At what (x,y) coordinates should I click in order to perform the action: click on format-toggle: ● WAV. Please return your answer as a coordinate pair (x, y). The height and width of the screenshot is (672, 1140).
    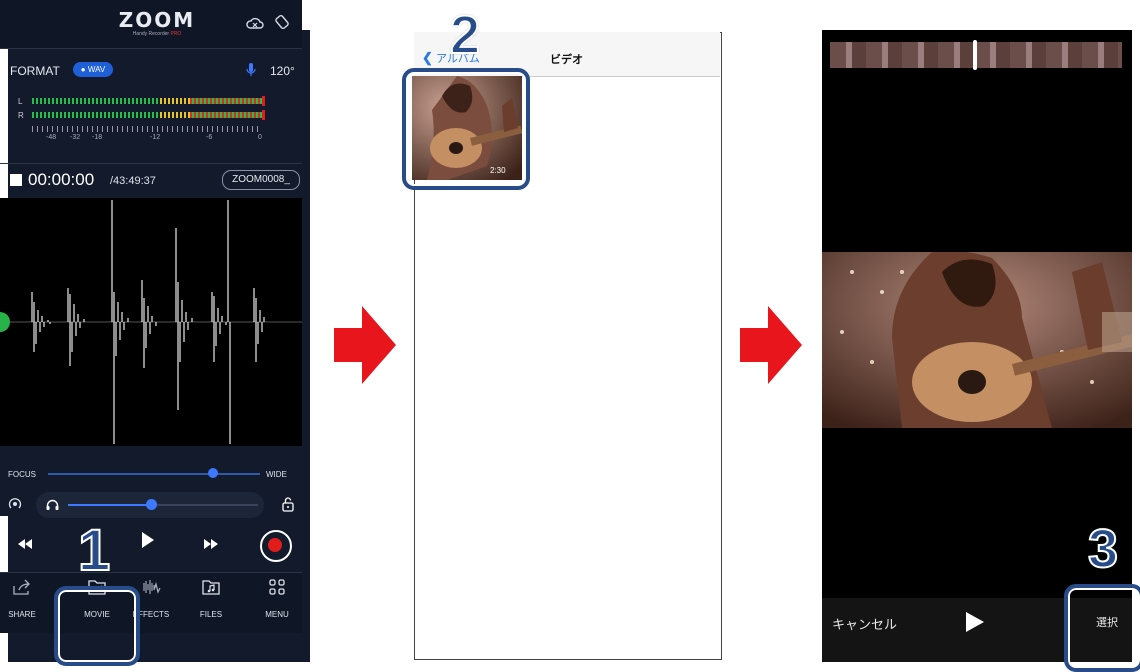
    Looking at the image, I should click on (93, 69).